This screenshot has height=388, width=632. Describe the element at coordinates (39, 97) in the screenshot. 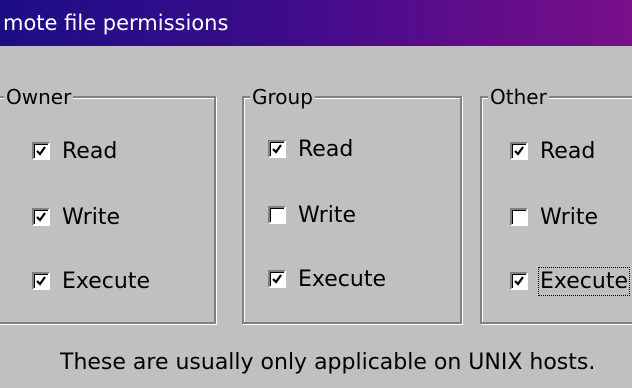

I see `owner-group-label: Owner` at that location.